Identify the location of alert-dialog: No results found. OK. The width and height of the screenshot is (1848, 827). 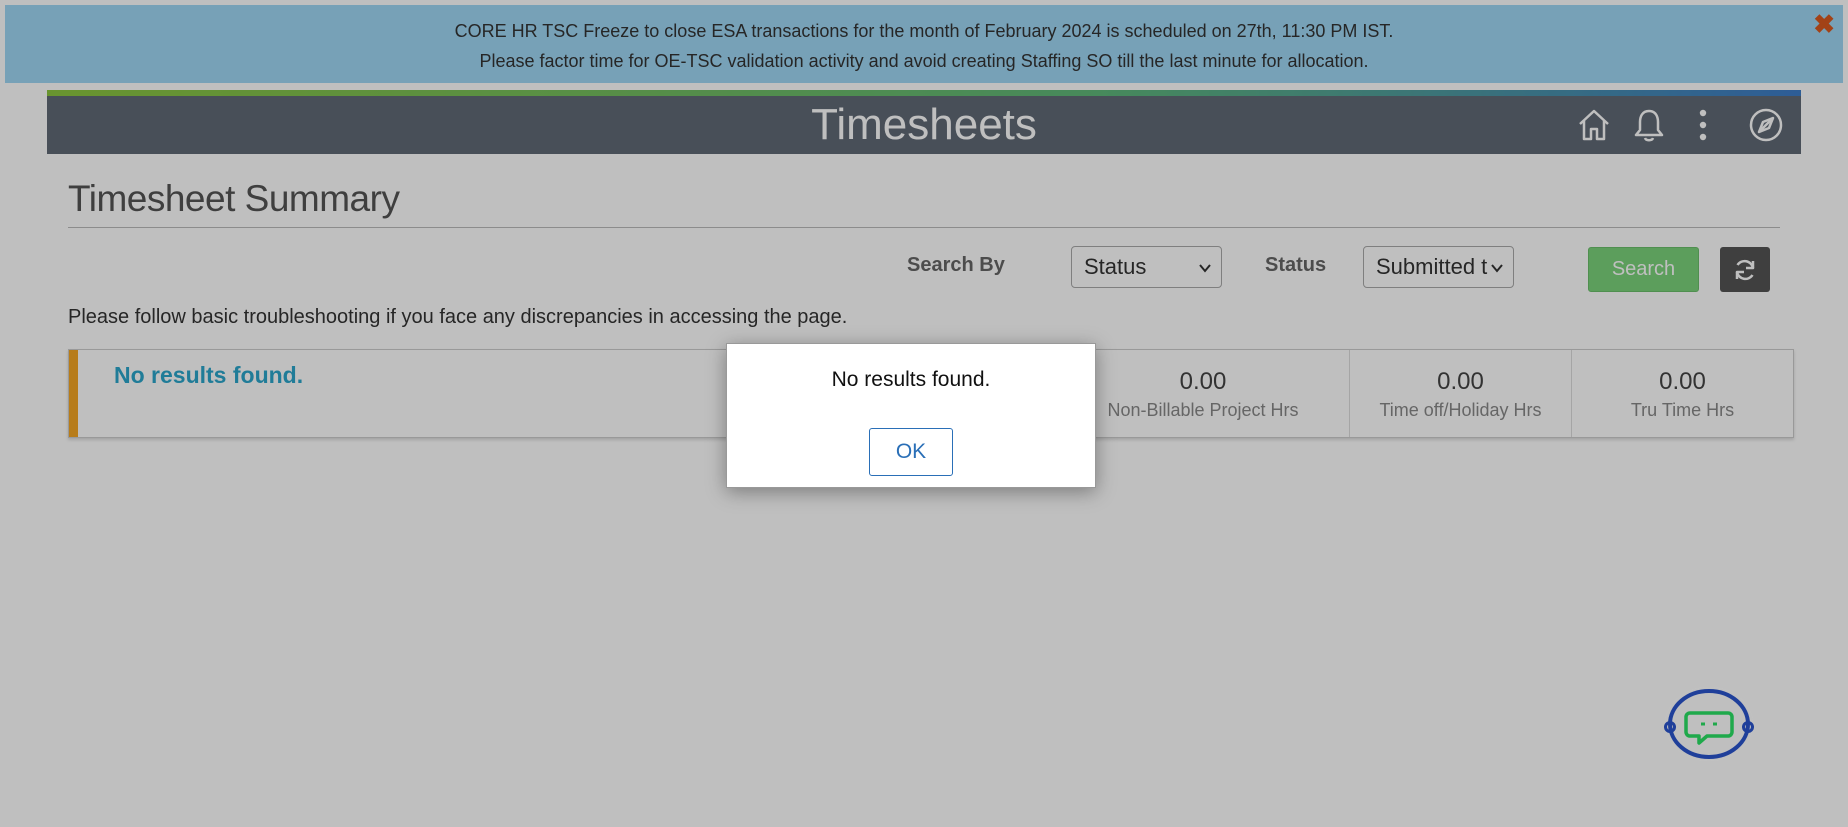
(911, 415).